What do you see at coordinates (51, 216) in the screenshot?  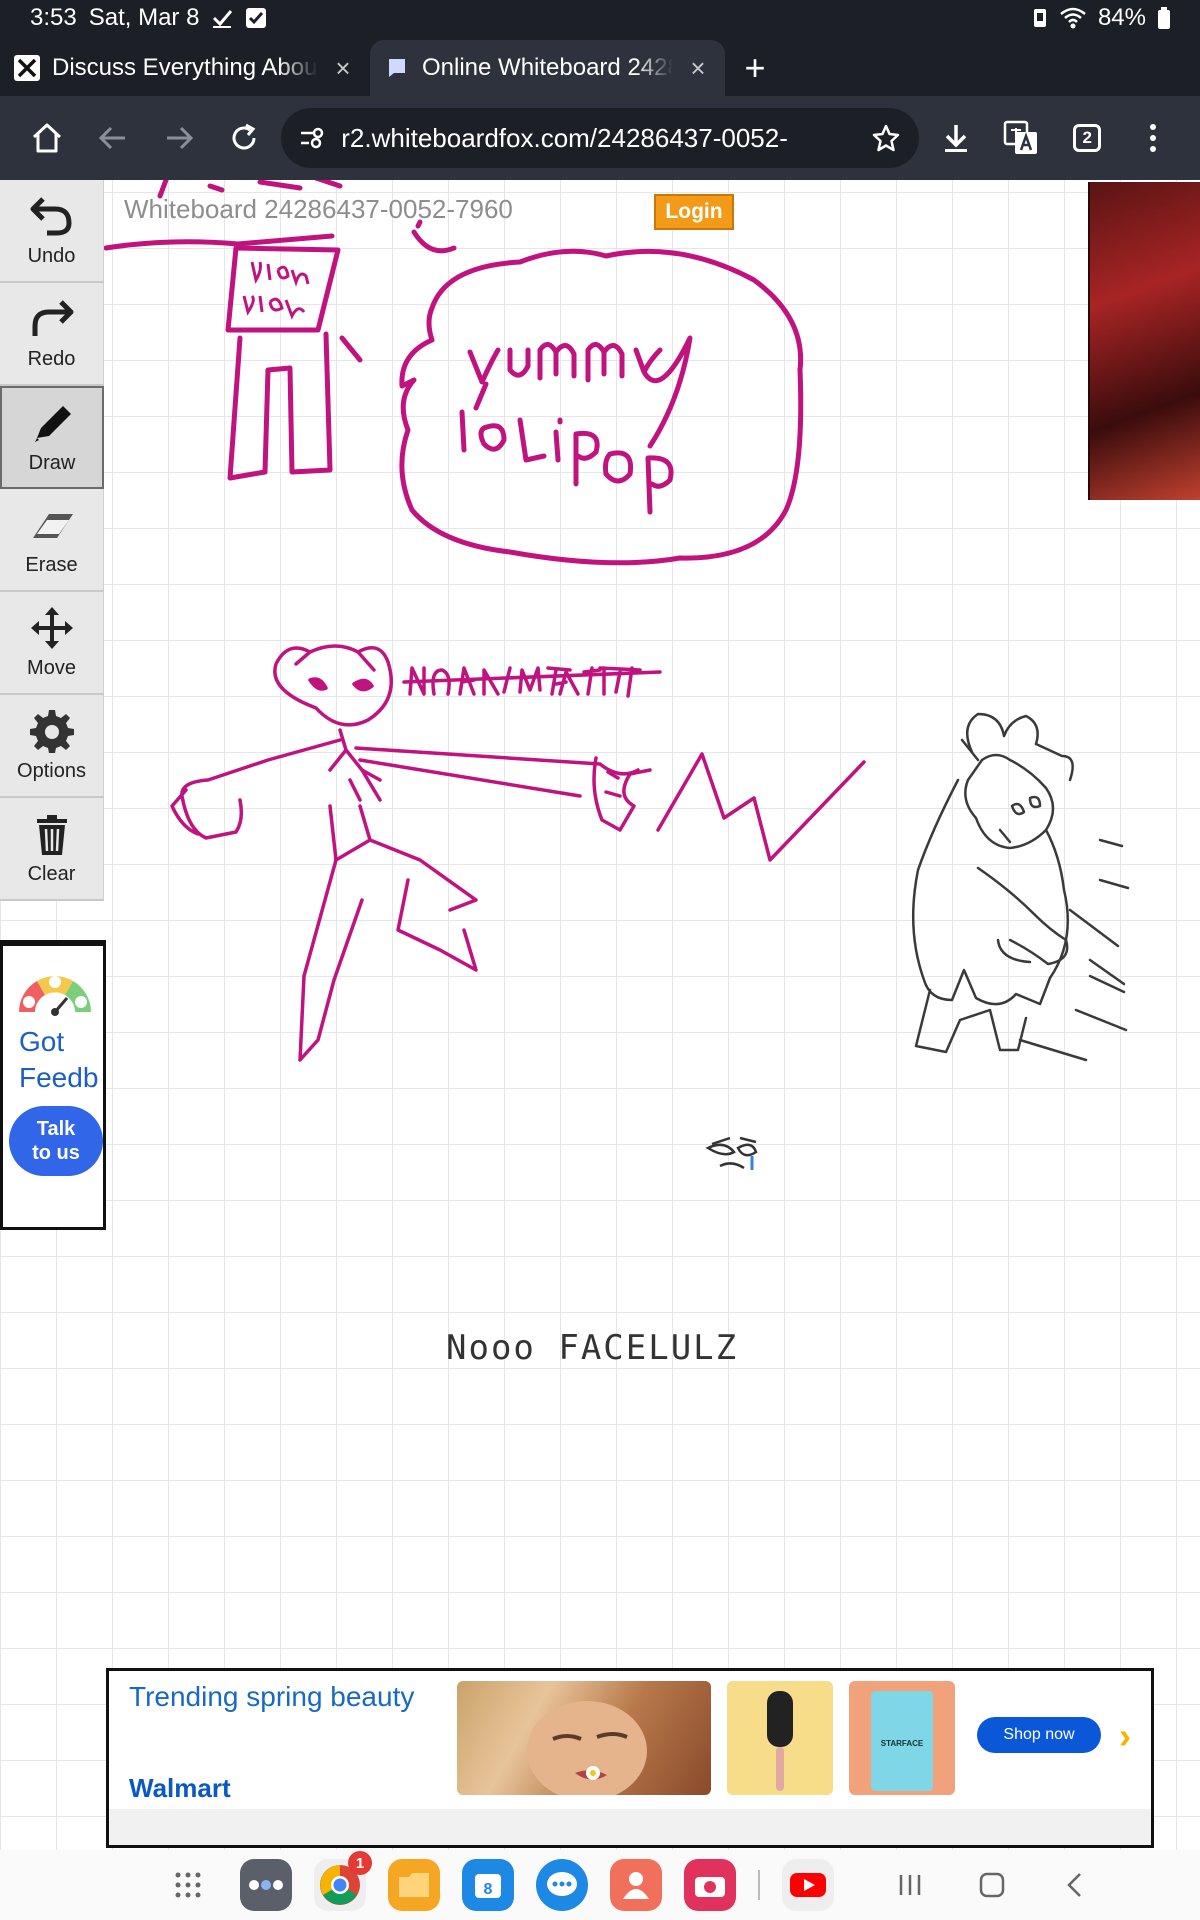 I see `undo-icon` at bounding box center [51, 216].